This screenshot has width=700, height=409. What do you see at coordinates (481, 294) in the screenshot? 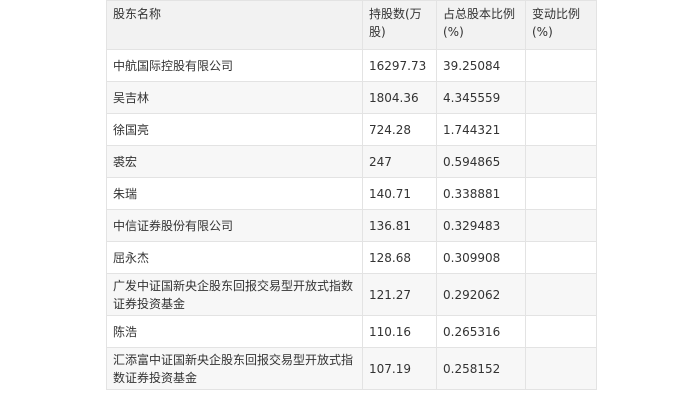
I see `cell-ratio: 0.292062` at bounding box center [481, 294].